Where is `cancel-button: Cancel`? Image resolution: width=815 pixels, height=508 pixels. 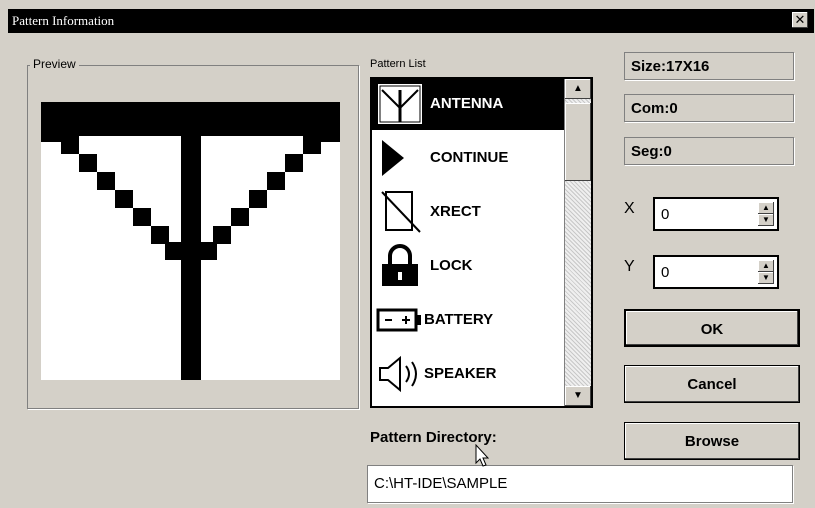 cancel-button: Cancel is located at coordinates (712, 384).